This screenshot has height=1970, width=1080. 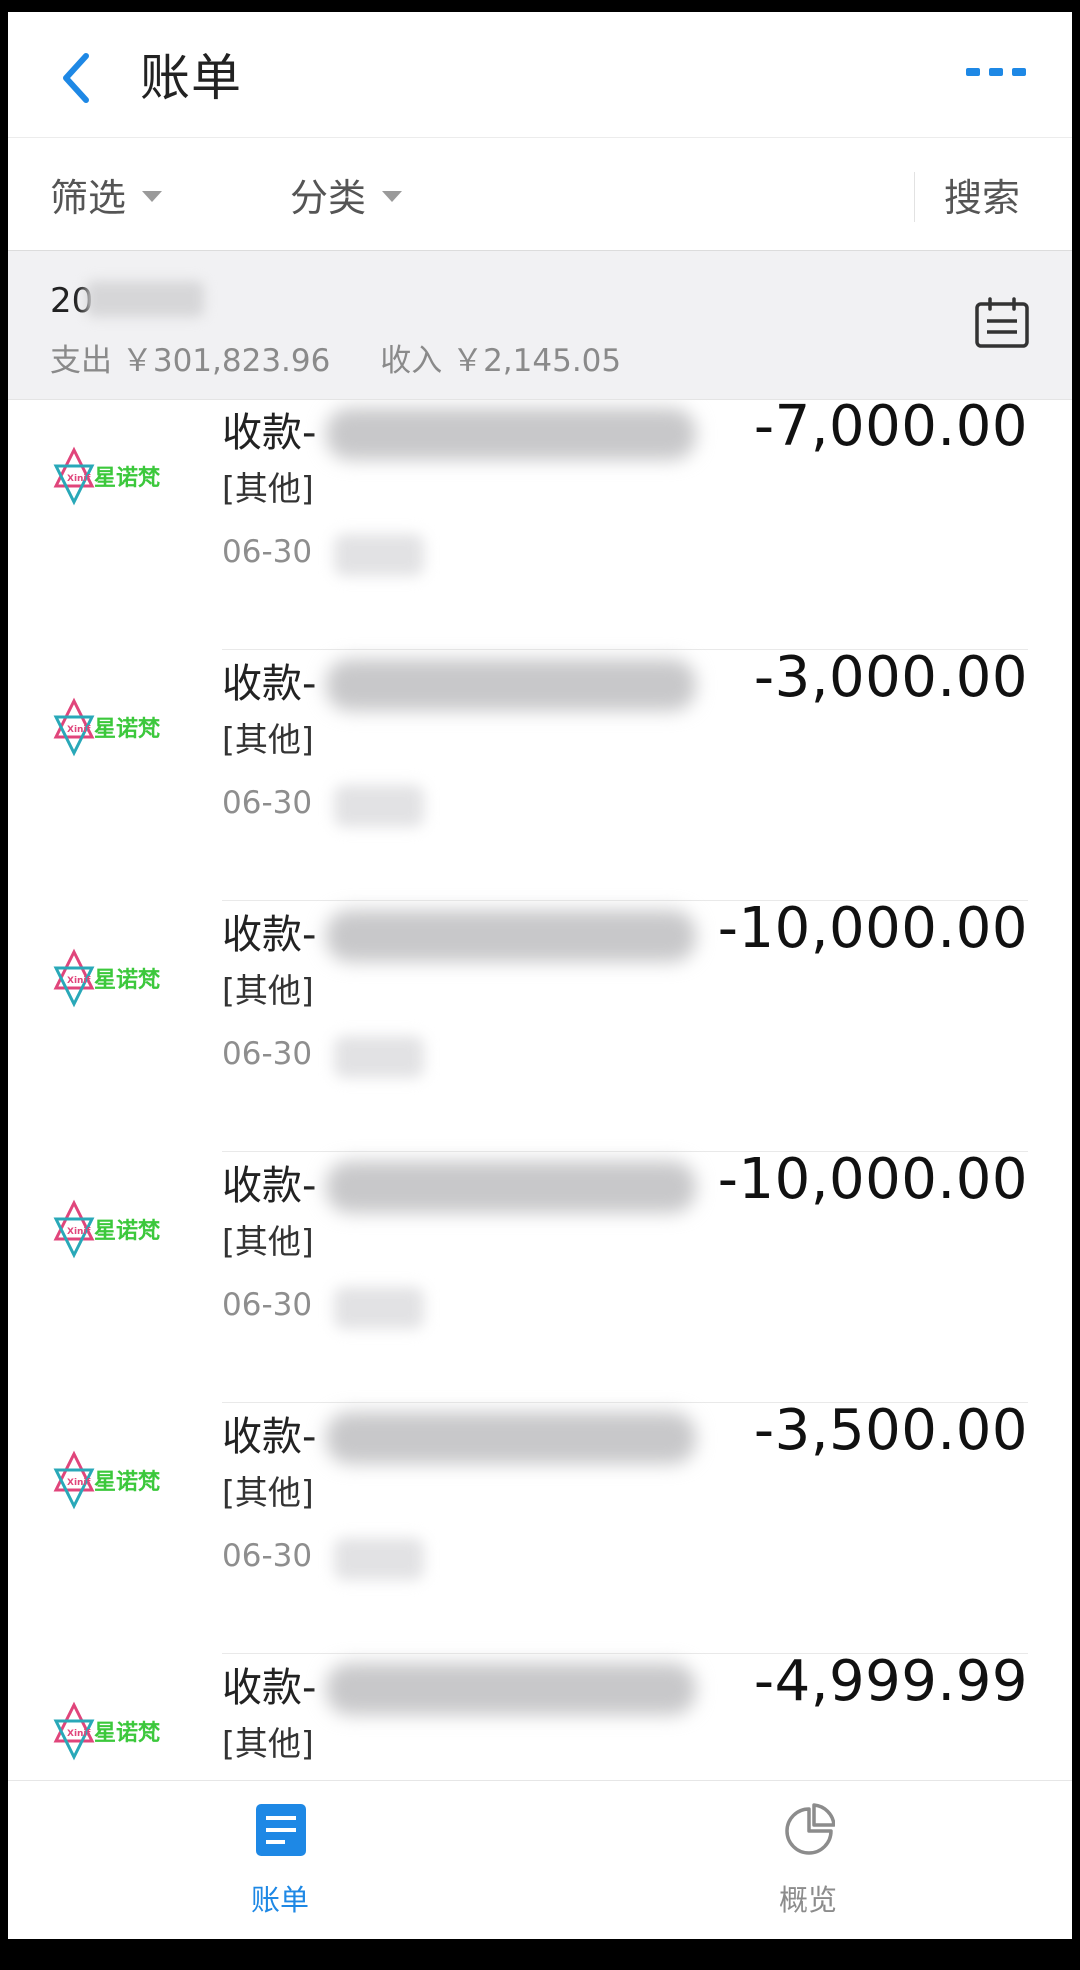 I want to click on tab-label: 概览, so click(x=807, y=1900).